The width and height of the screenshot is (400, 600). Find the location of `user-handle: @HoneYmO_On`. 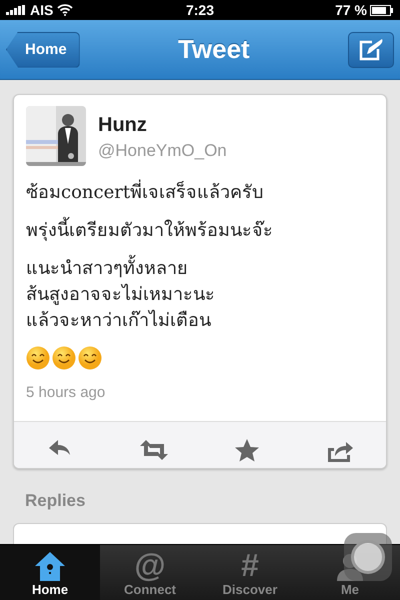

user-handle: @HoneYmO_On is located at coordinates (162, 151).